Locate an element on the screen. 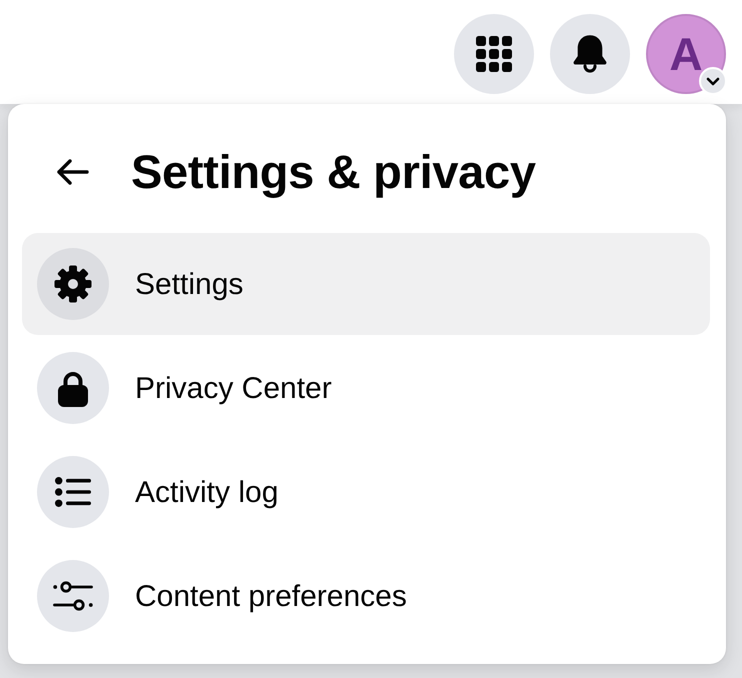  menu-item: Content preferences is located at coordinates (366, 596).